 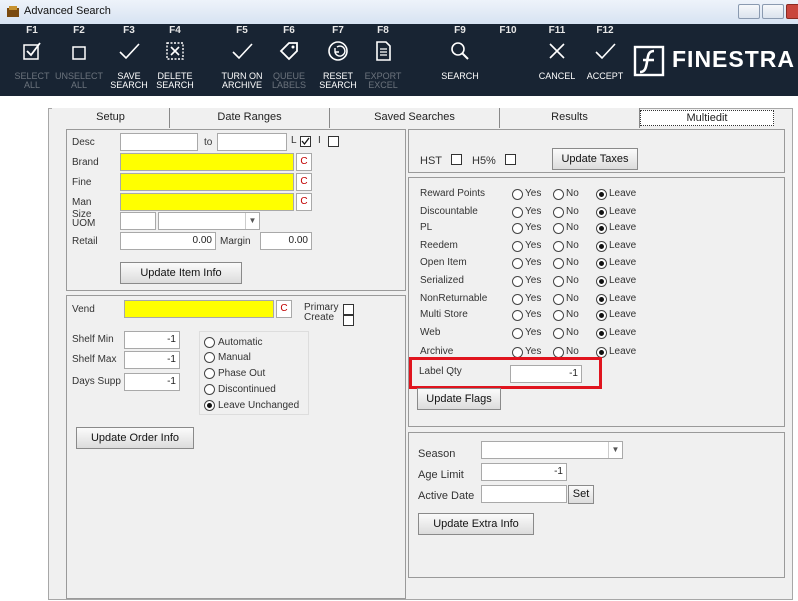 I want to click on update-flags-button: Update Flags, so click(x=459, y=399).